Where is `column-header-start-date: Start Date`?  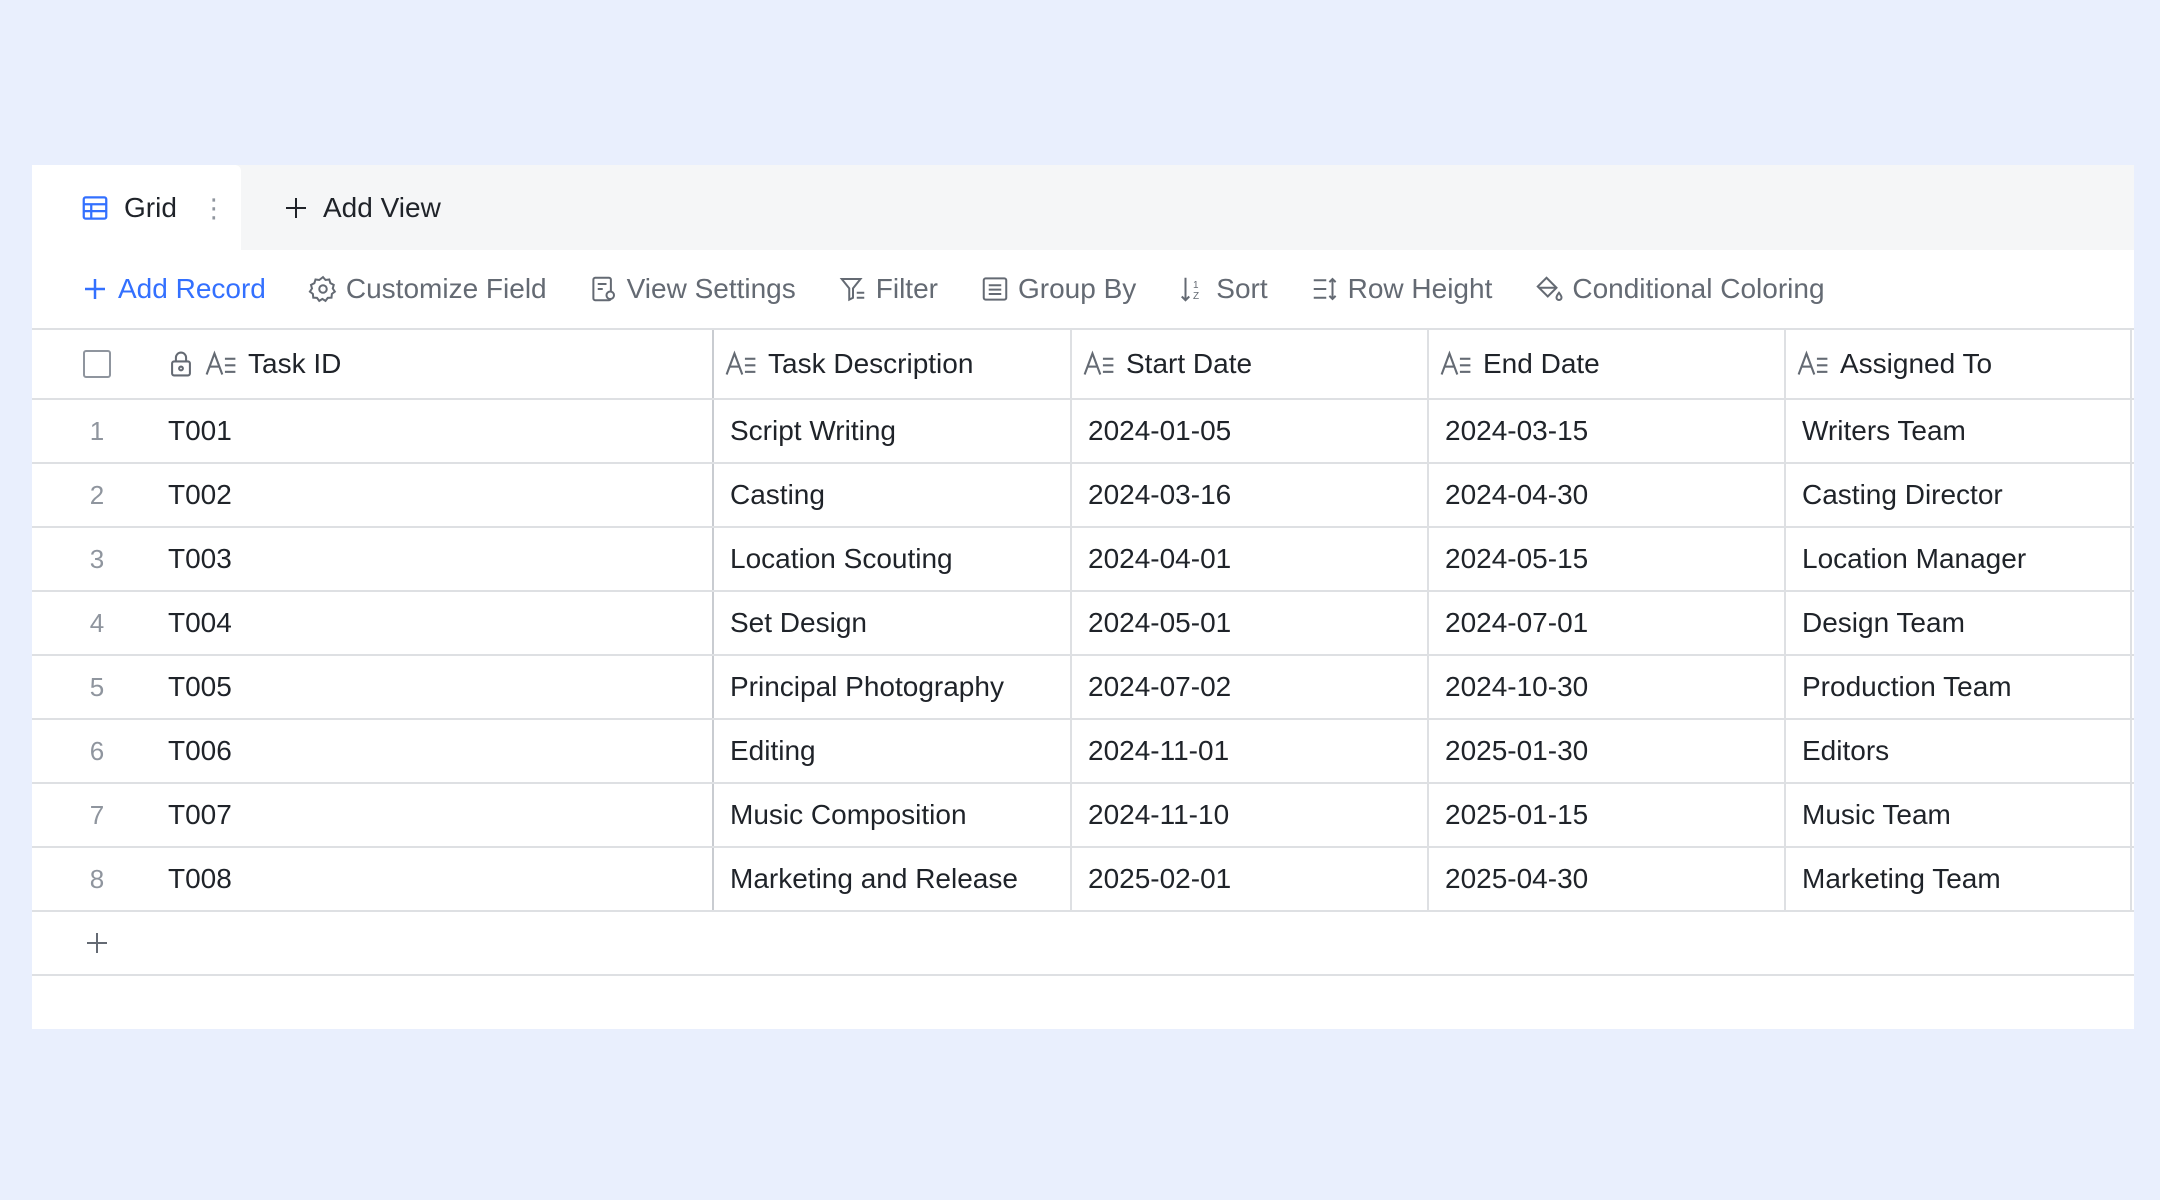 column-header-start-date: Start Date is located at coordinates (1250, 364).